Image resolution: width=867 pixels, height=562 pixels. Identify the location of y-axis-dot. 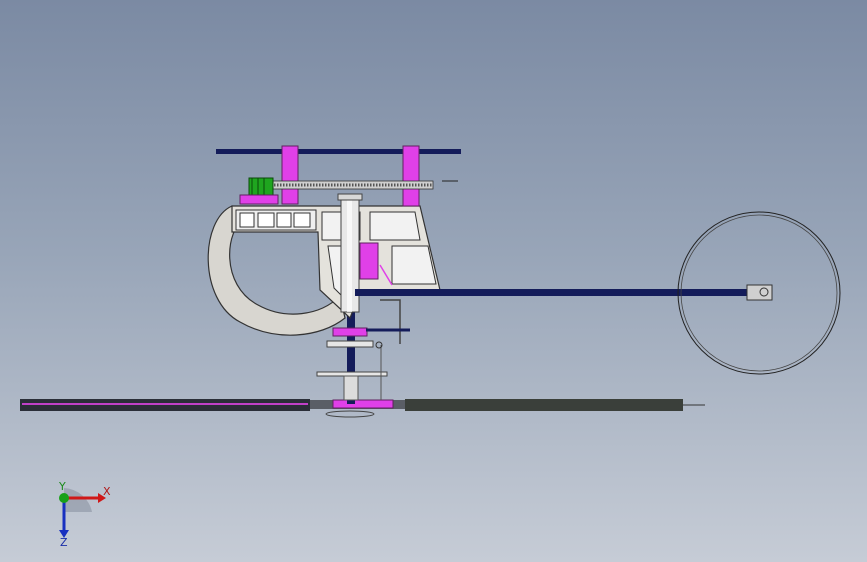
(64, 498).